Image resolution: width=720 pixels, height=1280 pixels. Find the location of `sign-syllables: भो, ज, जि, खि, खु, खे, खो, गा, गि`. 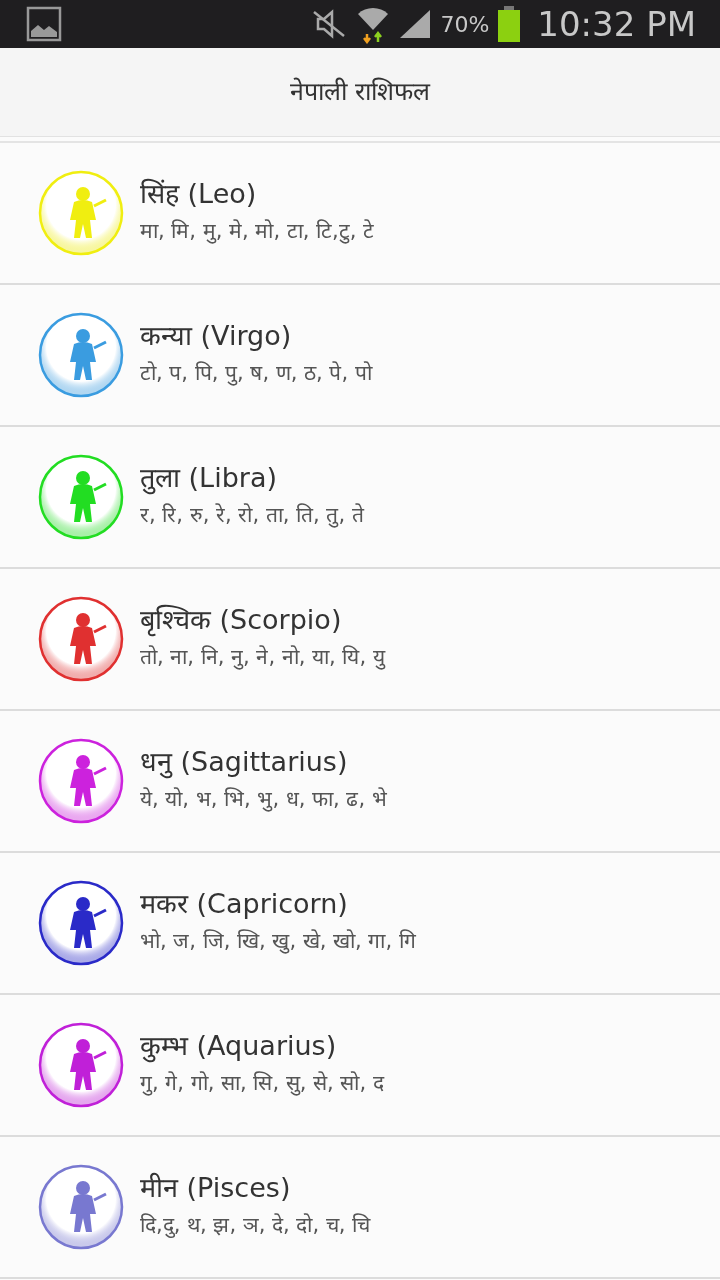

sign-syllables: भो, ज, जि, खि, खु, खे, खो, गा, गि is located at coordinates (278, 942).